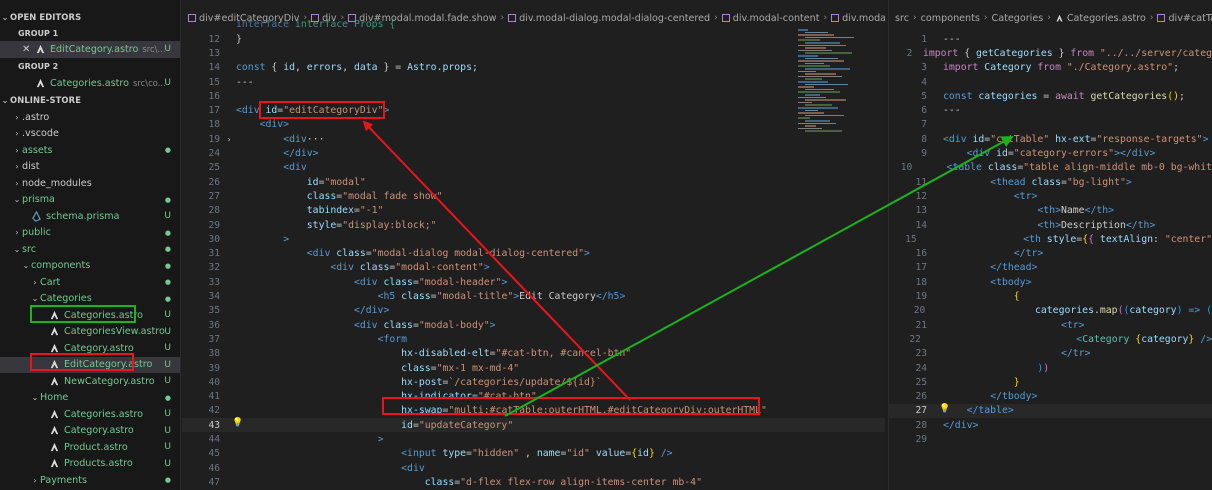  Describe the element at coordinates (90, 17) in the screenshot. I see `open-editors-header: ⌄ OPEN EDITORS` at that location.